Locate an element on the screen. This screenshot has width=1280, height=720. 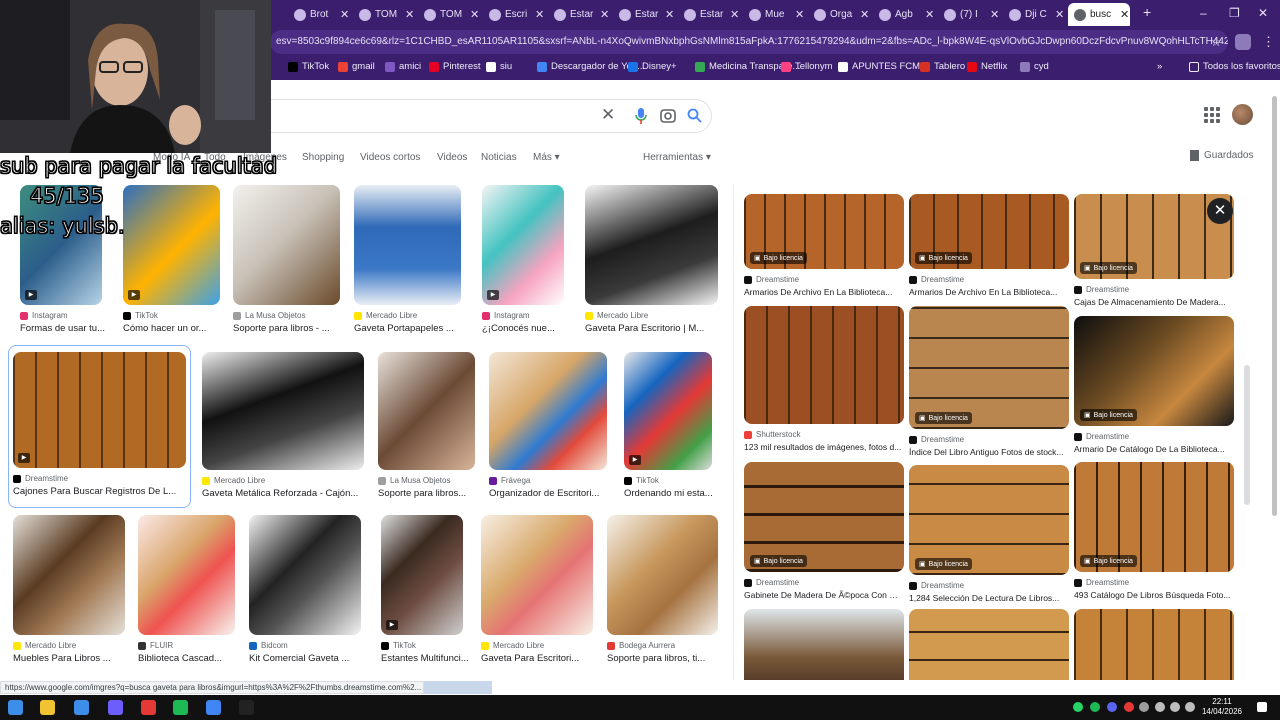
lens-search-icon is located at coordinates (668, 118).